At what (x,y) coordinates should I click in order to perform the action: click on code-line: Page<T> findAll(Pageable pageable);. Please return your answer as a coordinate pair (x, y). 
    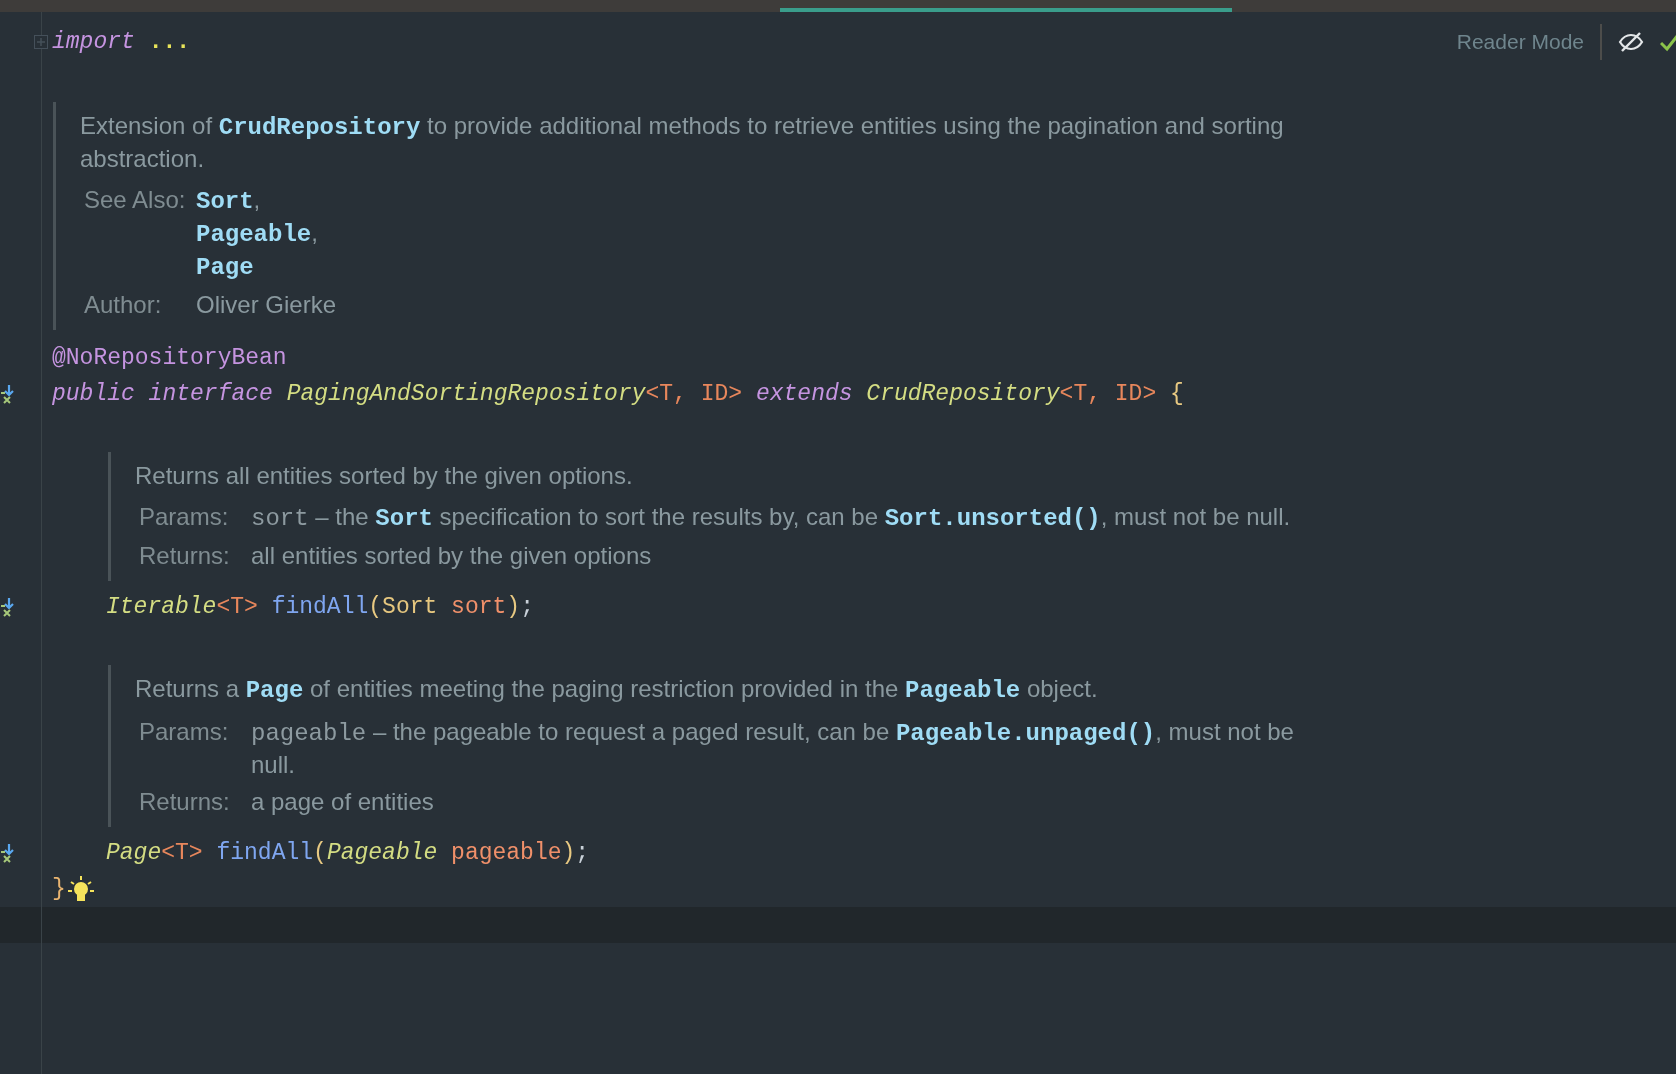
    Looking at the image, I should click on (348, 853).